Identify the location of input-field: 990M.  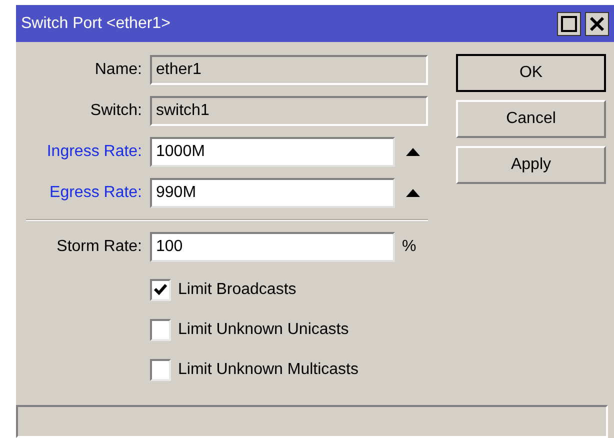
(272, 193).